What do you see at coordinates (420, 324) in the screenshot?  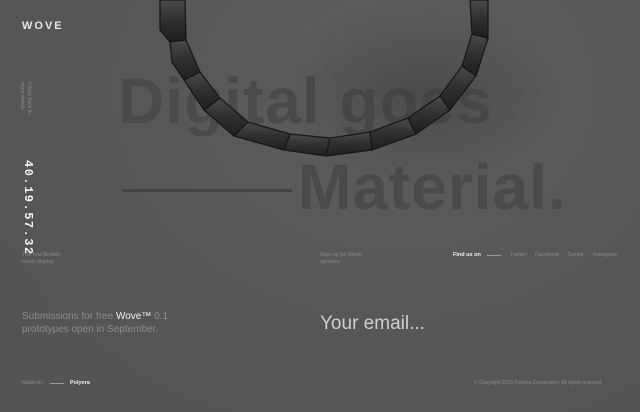 I see `email-input` at bounding box center [420, 324].